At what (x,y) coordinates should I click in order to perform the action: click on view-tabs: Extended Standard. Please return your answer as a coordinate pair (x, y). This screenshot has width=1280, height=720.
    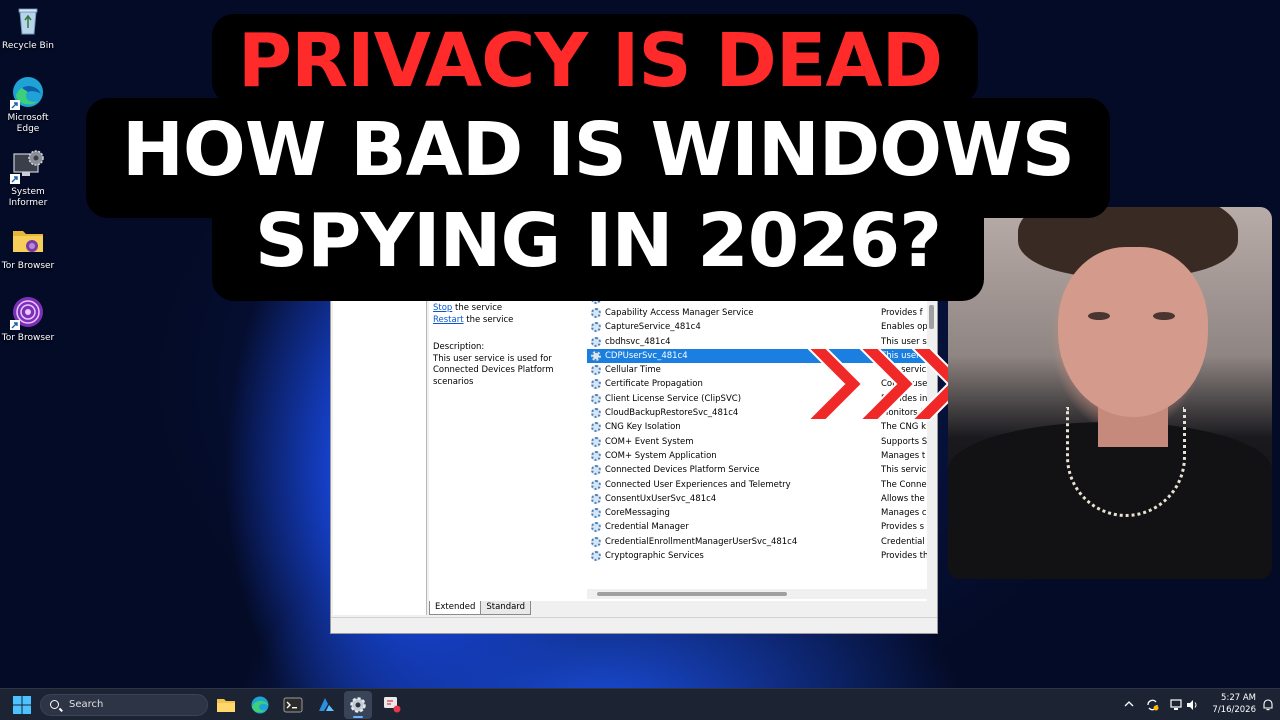
    Looking at the image, I should click on (480, 608).